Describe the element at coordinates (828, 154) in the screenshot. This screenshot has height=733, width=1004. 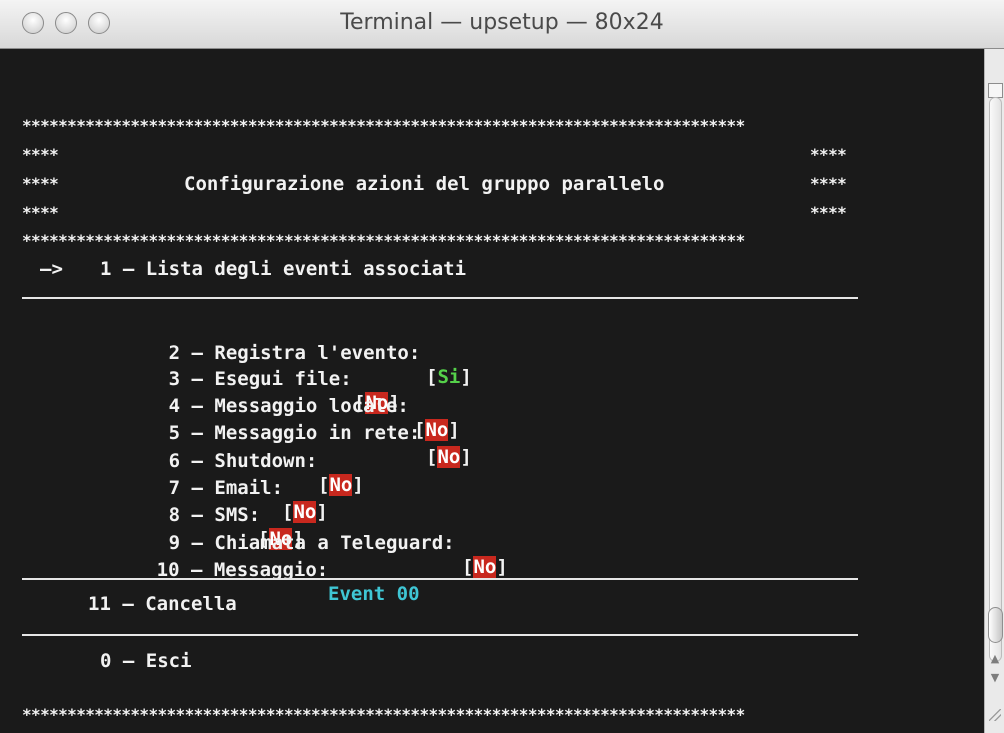
I see `banner-side-right-1: ****` at that location.